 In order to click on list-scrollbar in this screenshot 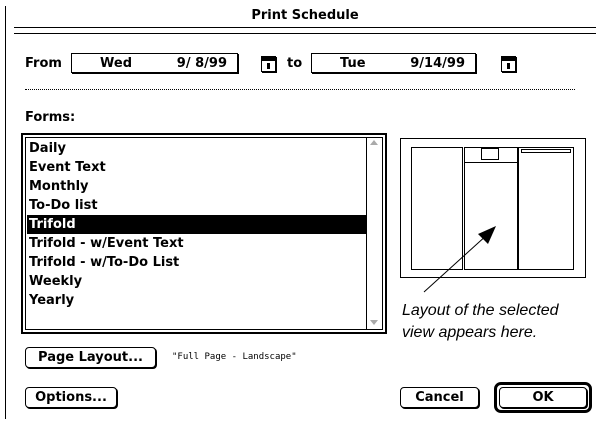, I will do `click(374, 233)`.